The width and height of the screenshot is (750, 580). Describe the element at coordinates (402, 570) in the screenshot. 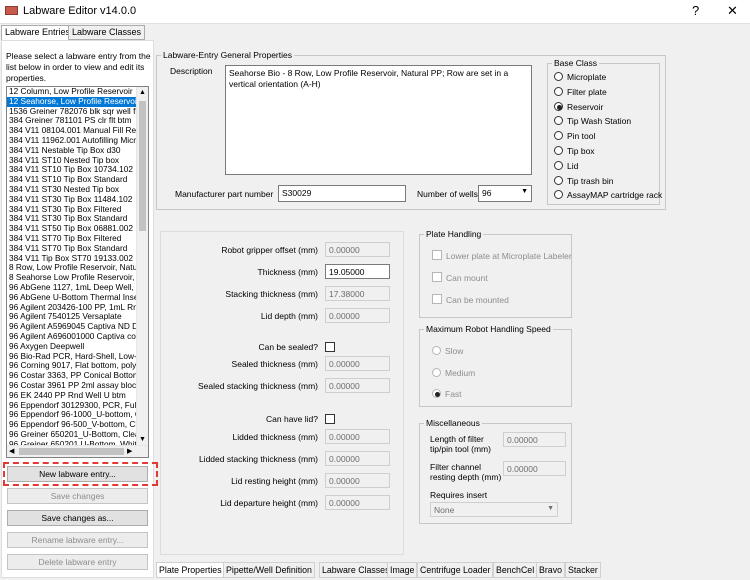

I see `bottom-tab: Image` at that location.